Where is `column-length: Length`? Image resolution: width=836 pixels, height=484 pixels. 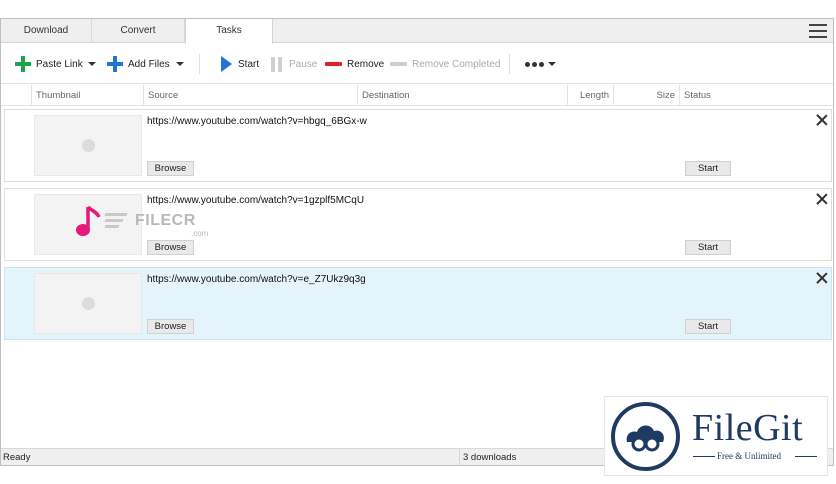
column-length: Length is located at coordinates (590, 95).